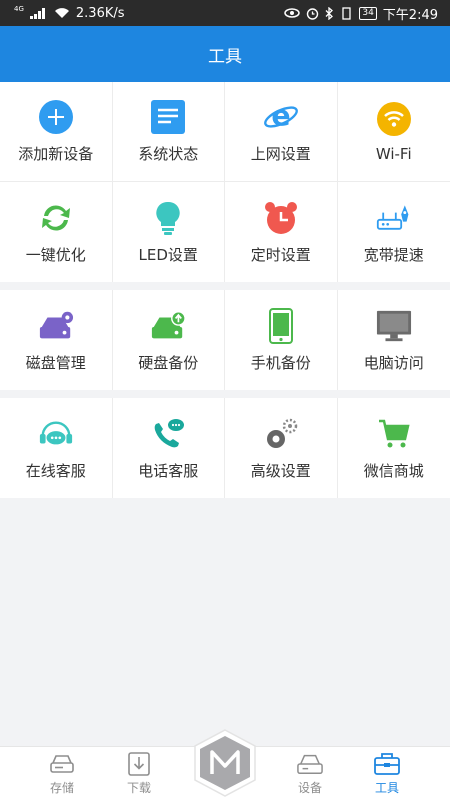  What do you see at coordinates (139, 764) in the screenshot?
I see `download-icon` at bounding box center [139, 764].